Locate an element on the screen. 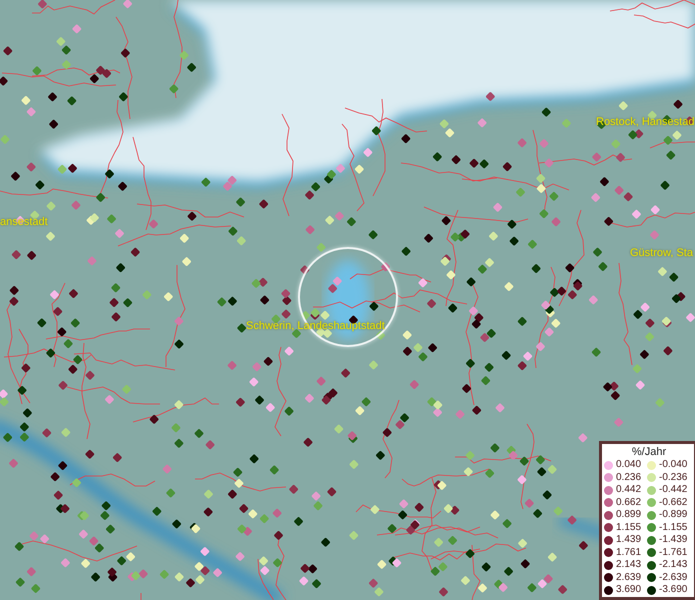 The height and width of the screenshot is (600, 695). place-label: Güstrow, Sta is located at coordinates (661, 253).